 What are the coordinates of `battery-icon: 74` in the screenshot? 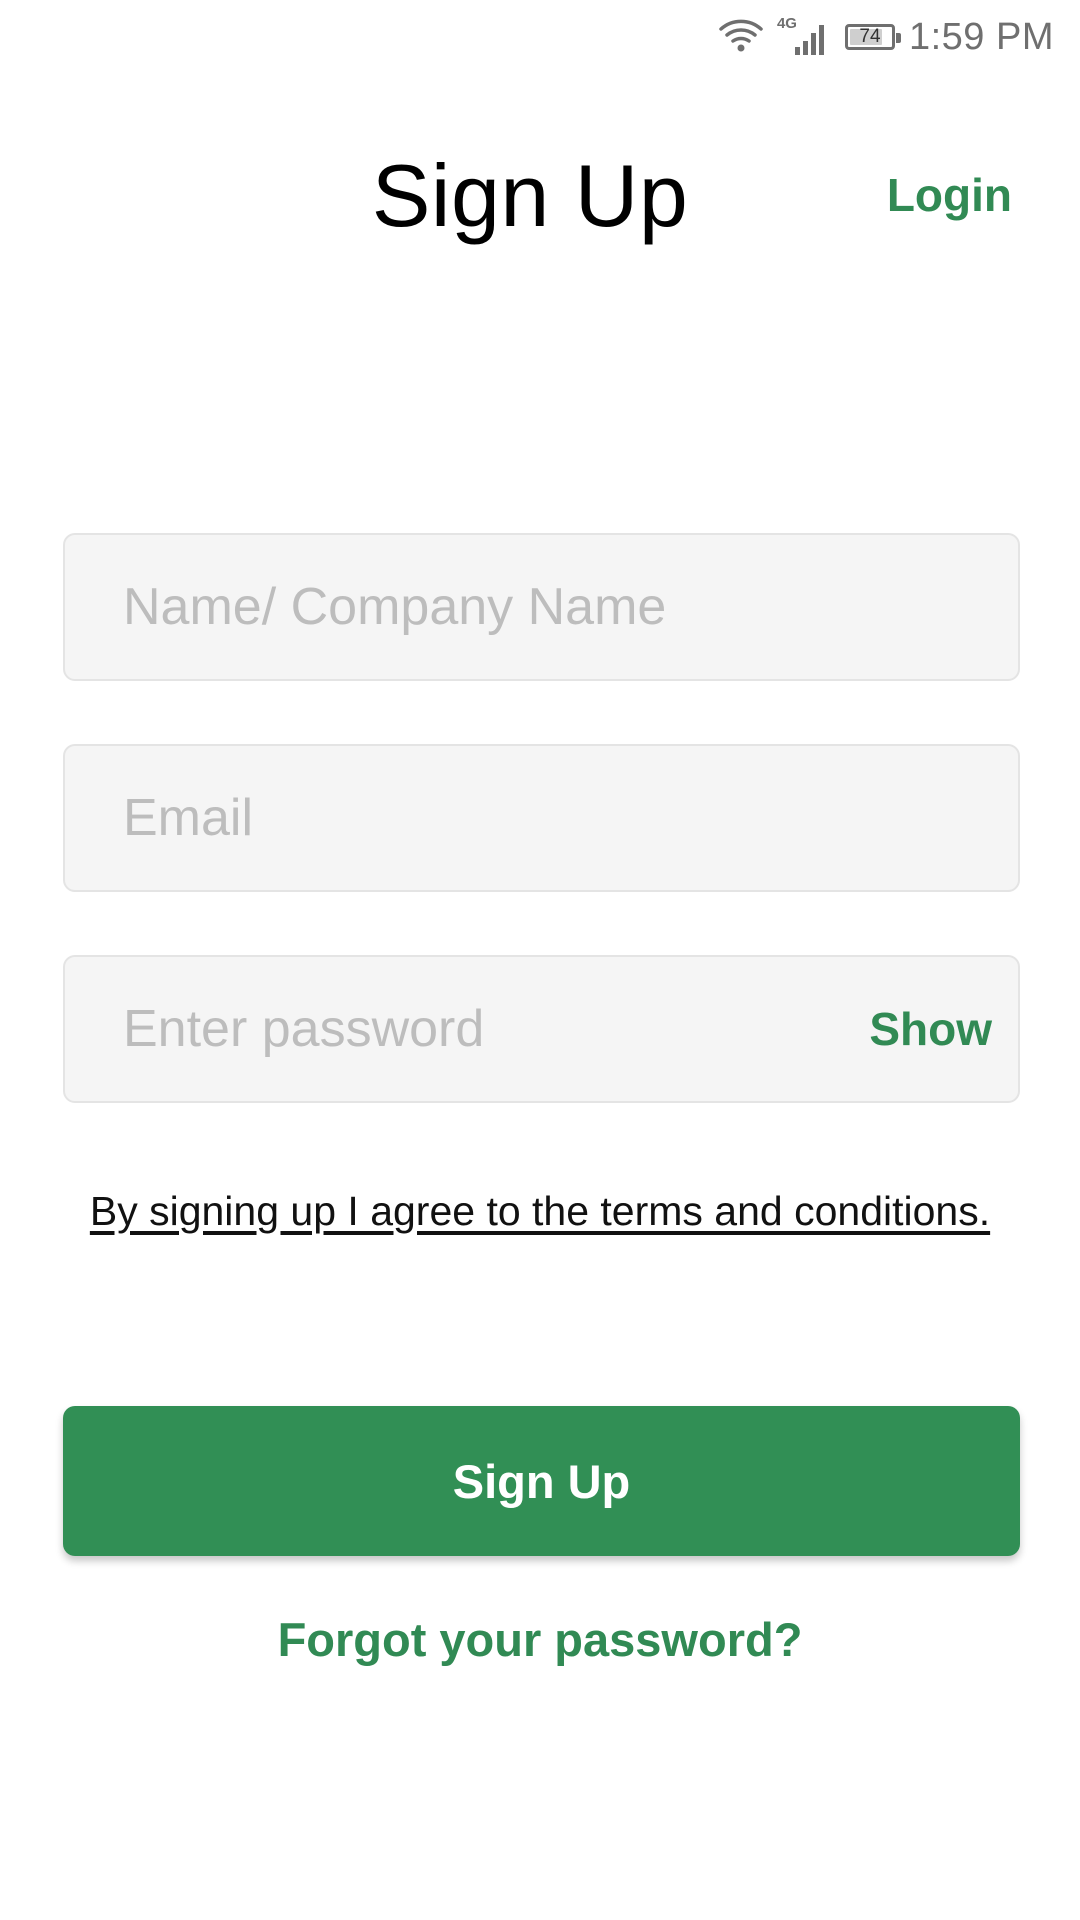 It's located at (872, 37).